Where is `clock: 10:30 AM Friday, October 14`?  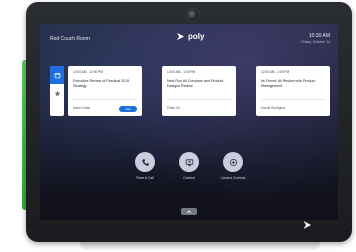
clock: 10:30 AM Friday, October 14 is located at coordinates (315, 38).